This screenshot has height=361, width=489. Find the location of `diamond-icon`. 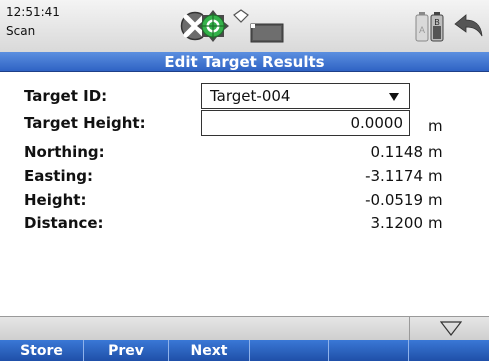

diamond-icon is located at coordinates (241, 16).